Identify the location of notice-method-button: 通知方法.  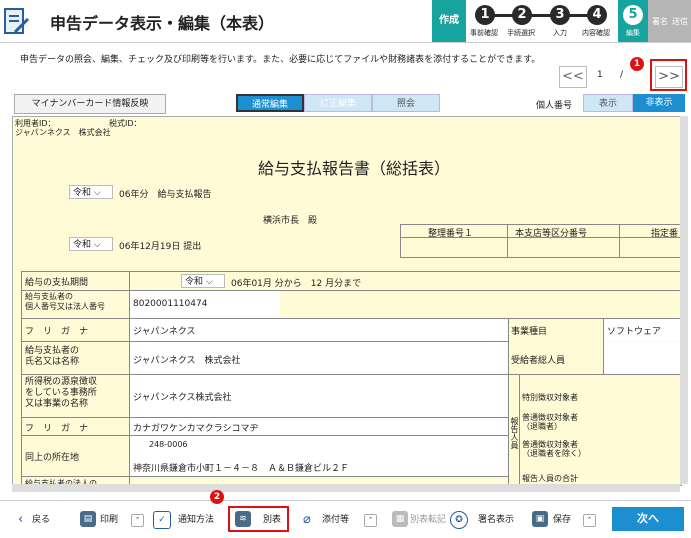
(196, 520).